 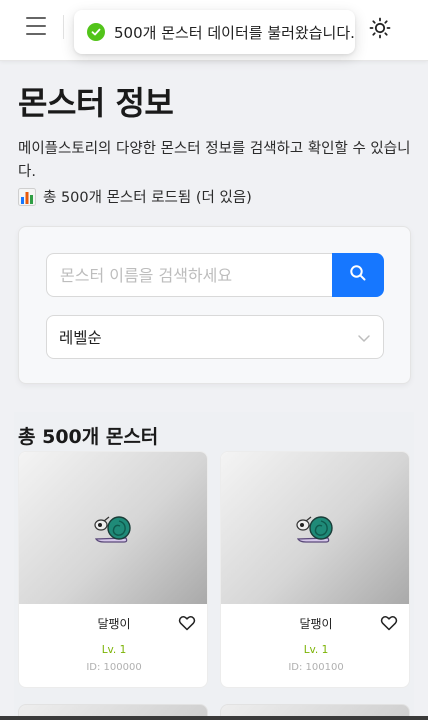 What do you see at coordinates (190, 275) in the screenshot?
I see `search-input` at bounding box center [190, 275].